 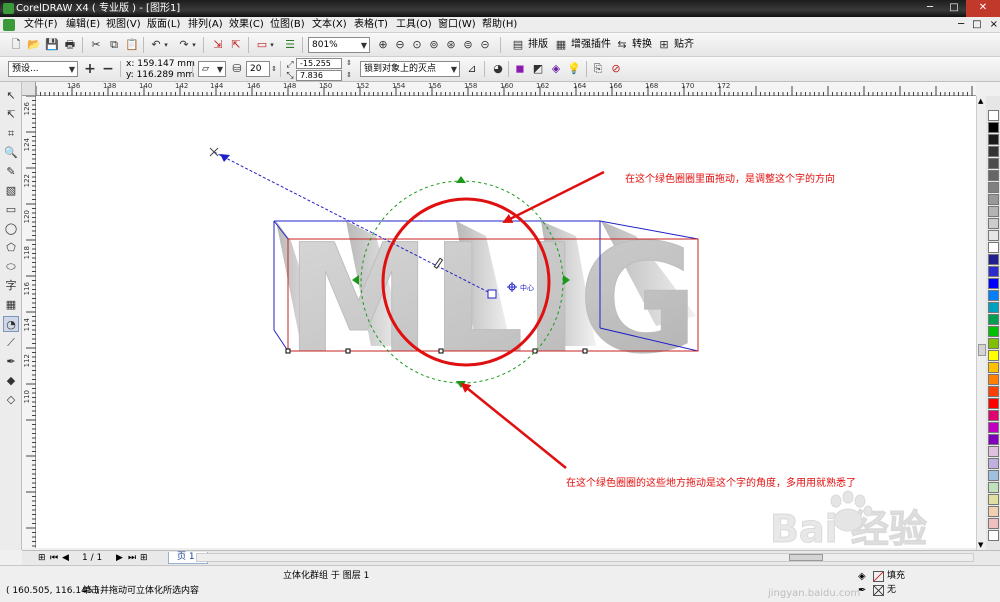 I want to click on ruler-origin, so click(x=29, y=89).